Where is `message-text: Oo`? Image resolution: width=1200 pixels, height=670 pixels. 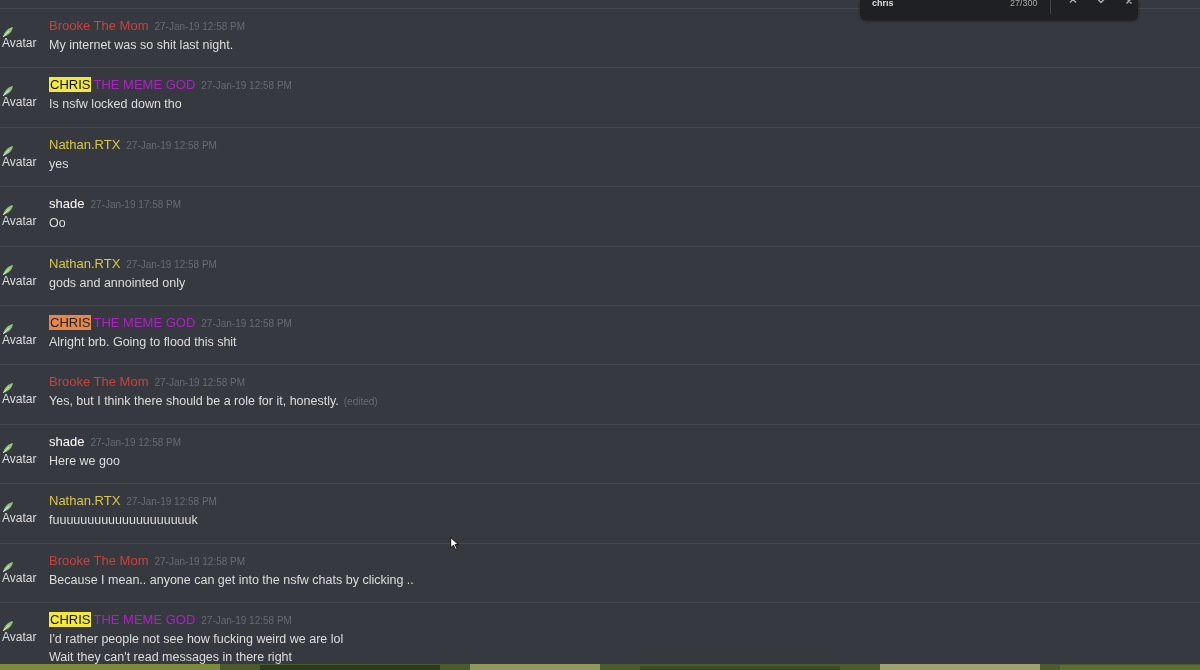 message-text: Oo is located at coordinates (57, 224).